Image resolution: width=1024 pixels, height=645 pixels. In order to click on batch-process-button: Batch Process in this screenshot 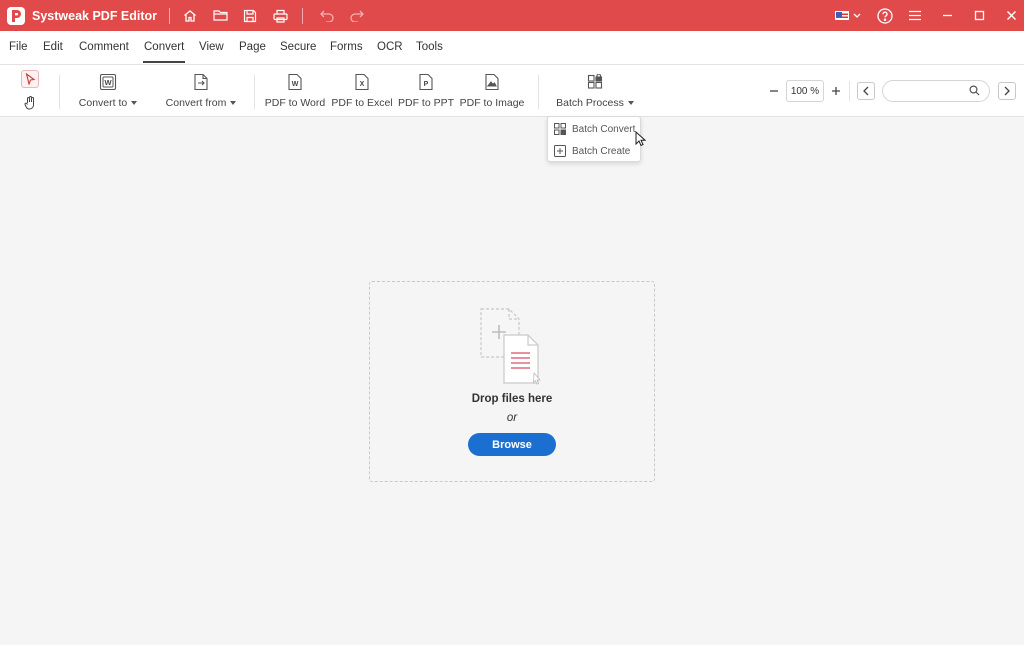, I will do `click(595, 91)`.